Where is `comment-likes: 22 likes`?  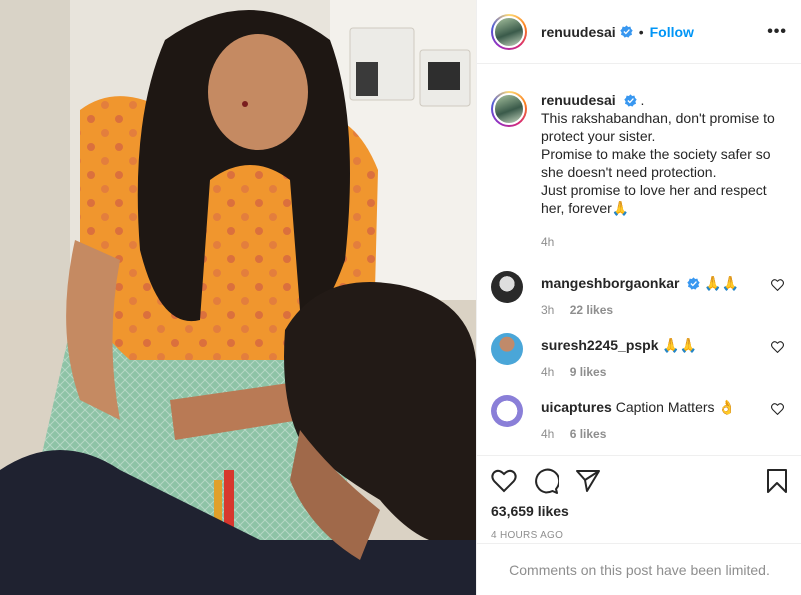 comment-likes: 22 likes is located at coordinates (591, 310).